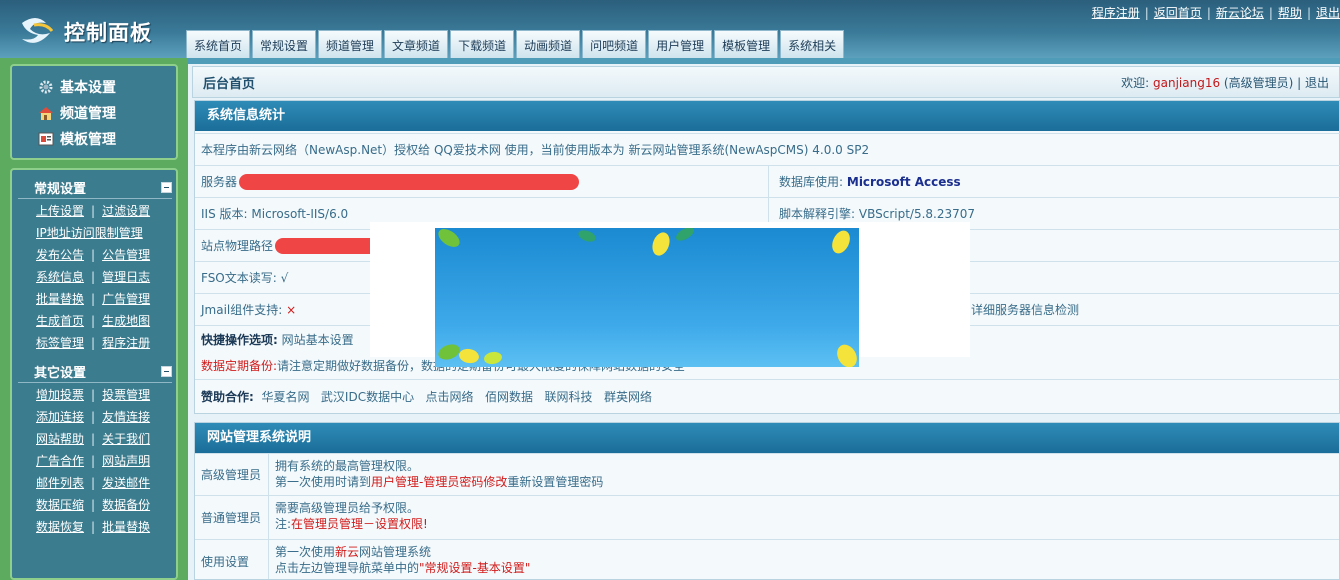 The width and height of the screenshot is (1340, 580). I want to click on breadcrumb-bar: 后台首页 欢迎: ganjiang16 (高级管理员) | 退出, so click(766, 82).